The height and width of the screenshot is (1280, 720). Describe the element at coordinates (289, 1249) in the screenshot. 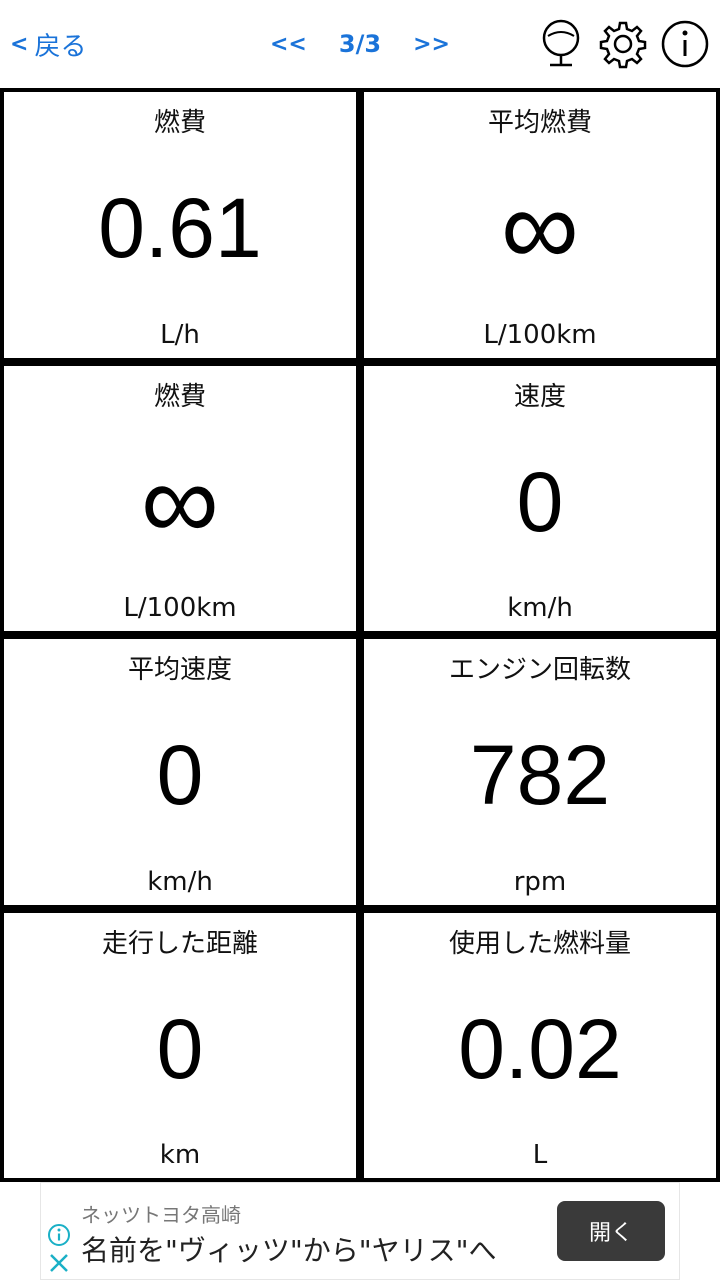

I see `ad-headline: 名前を"ヴィッツ"から"ヤリス"へ` at that location.